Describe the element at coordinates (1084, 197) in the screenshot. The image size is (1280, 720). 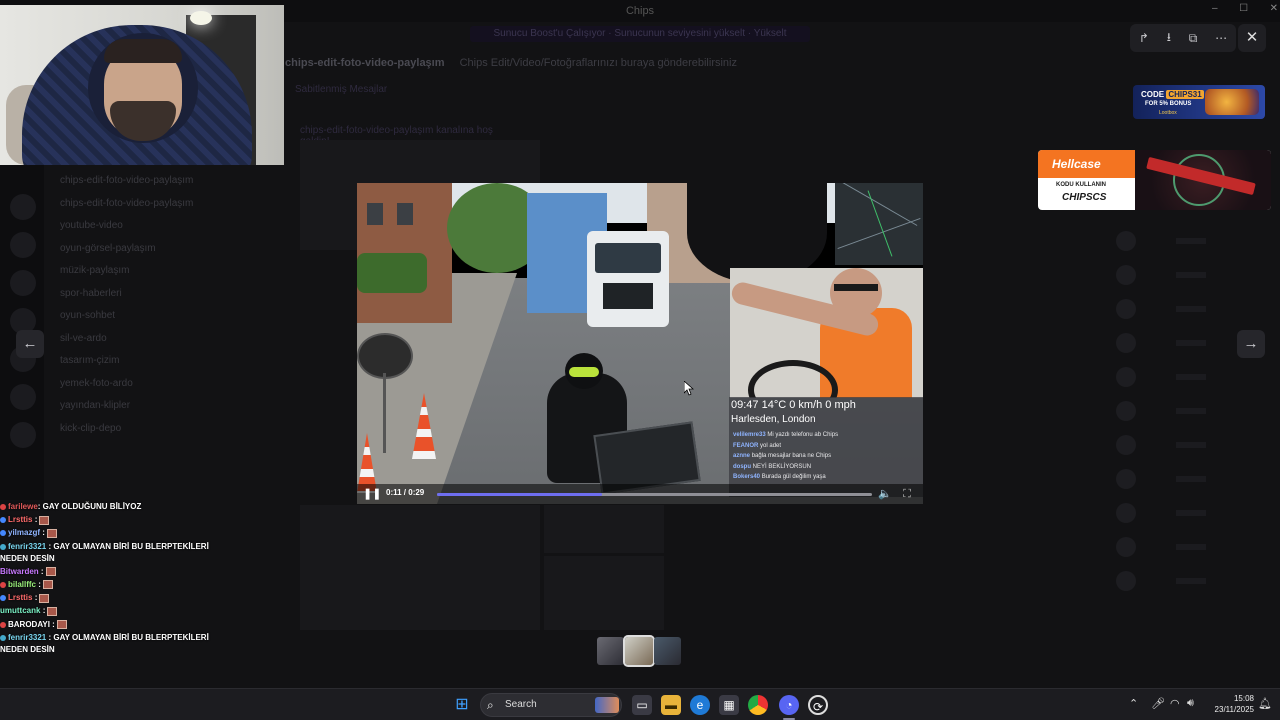
I see `hellcase-code: CHIPSCS` at that location.